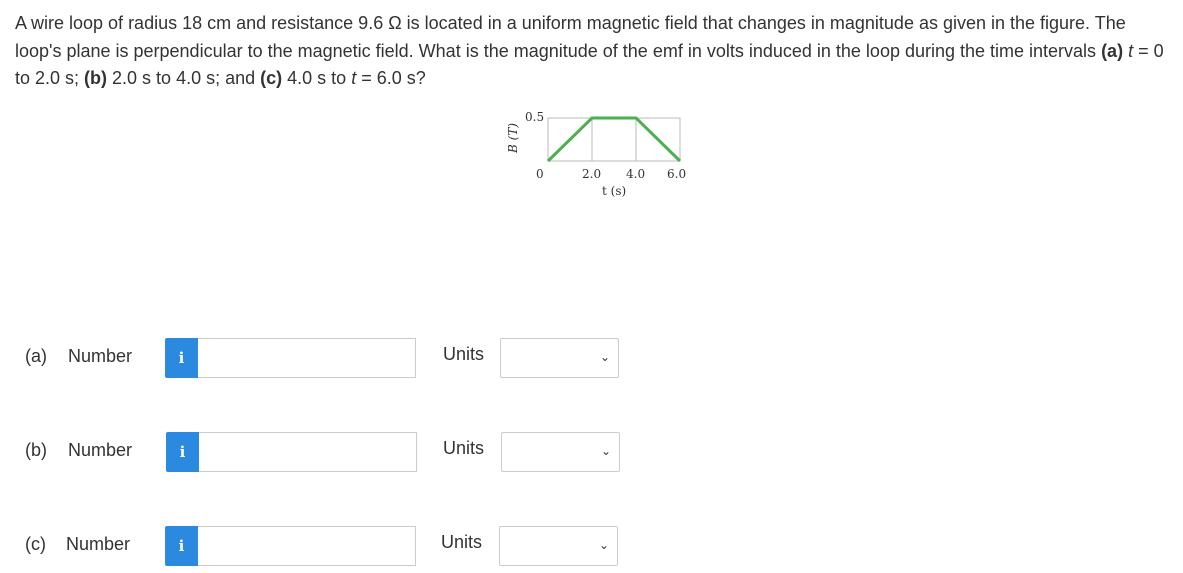  Describe the element at coordinates (676, 174) in the screenshot. I see `x-tick-6: 6.0` at that location.